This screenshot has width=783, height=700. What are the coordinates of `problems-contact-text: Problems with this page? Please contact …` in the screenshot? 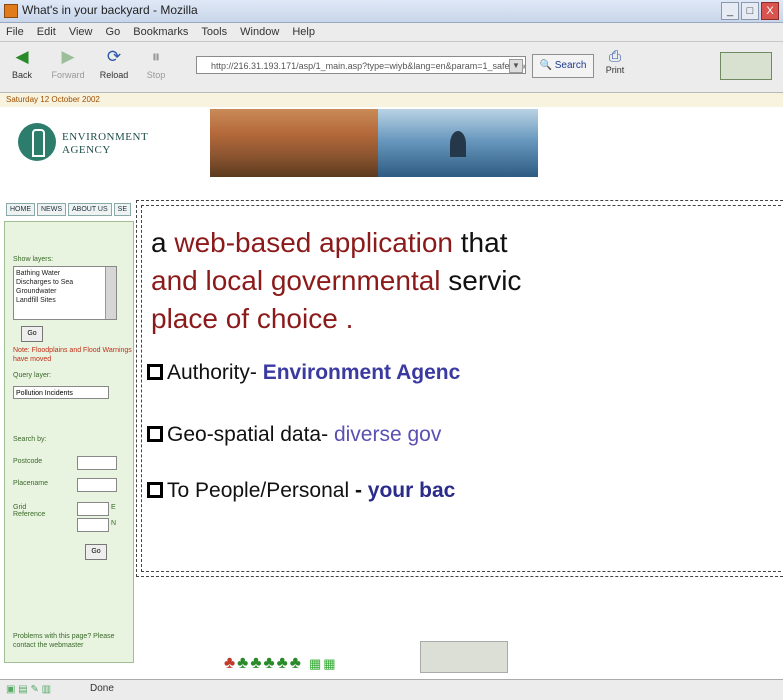 It's located at (73, 641).